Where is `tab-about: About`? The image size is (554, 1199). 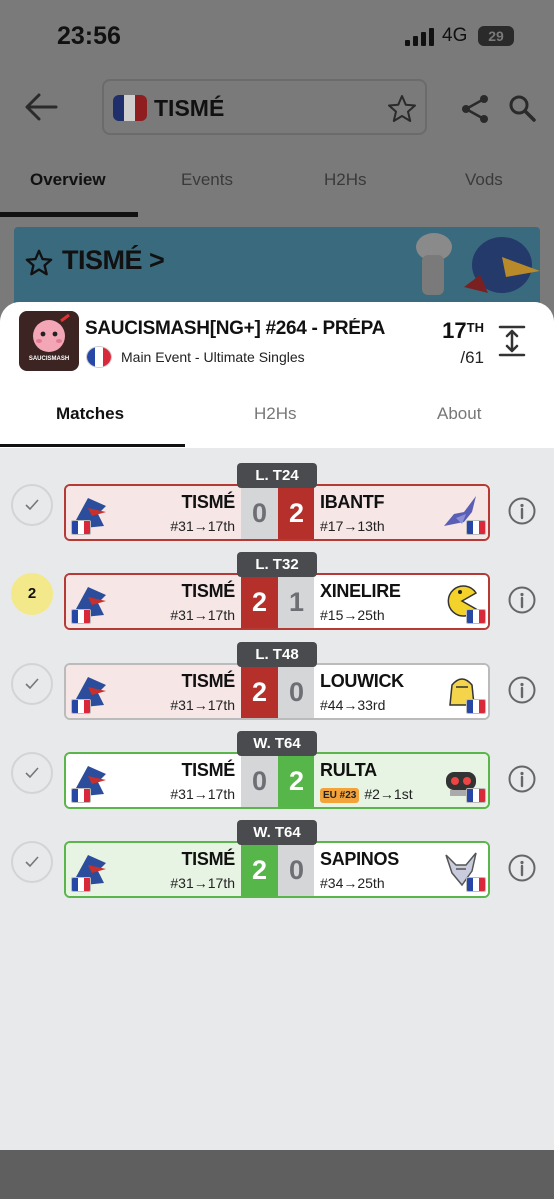
tab-about: About is located at coordinates (459, 414).